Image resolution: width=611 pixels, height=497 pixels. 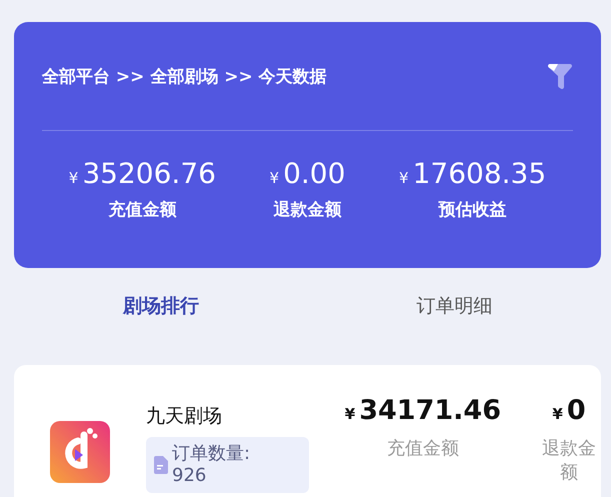 I want to click on app-logo-icon, so click(x=80, y=452).